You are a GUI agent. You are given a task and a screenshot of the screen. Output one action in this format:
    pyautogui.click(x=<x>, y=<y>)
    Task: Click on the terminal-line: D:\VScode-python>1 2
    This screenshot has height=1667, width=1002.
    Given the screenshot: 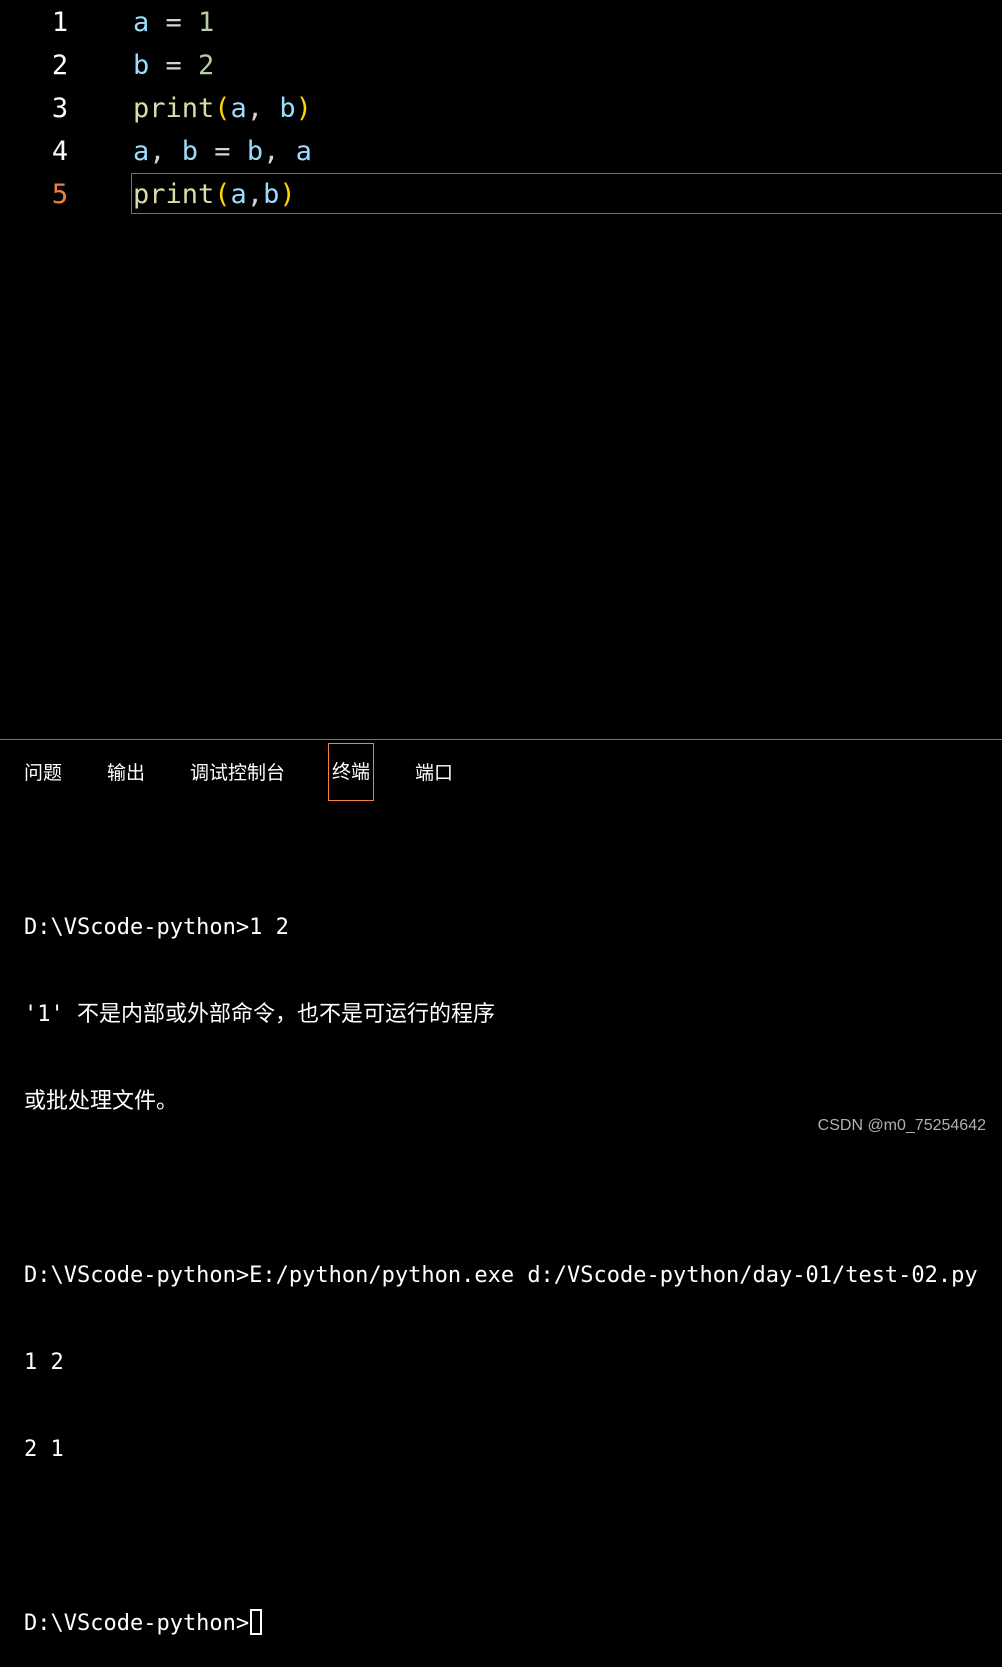 What is the action you would take?
    pyautogui.click(x=156, y=927)
    